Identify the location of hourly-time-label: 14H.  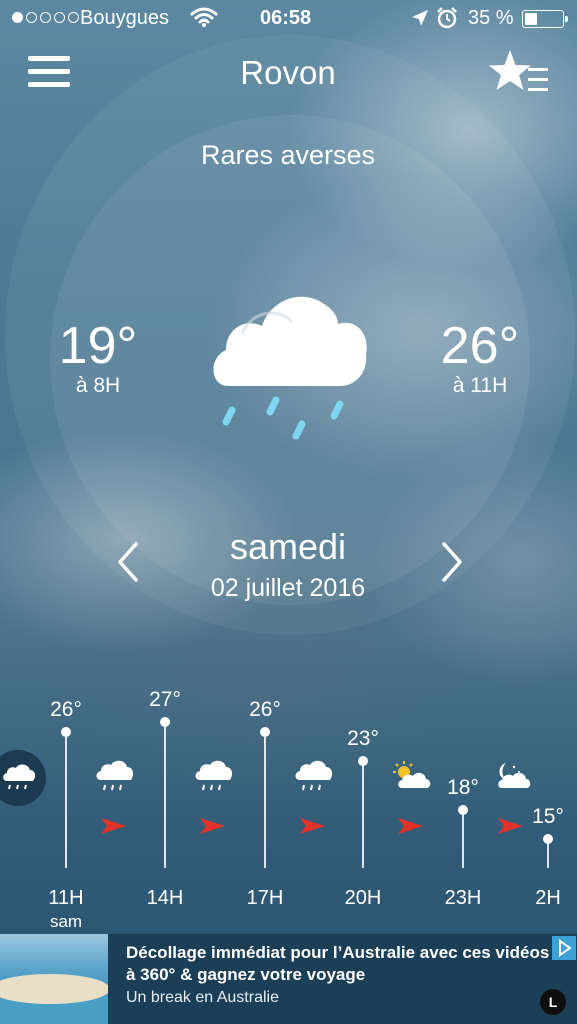
(165, 898).